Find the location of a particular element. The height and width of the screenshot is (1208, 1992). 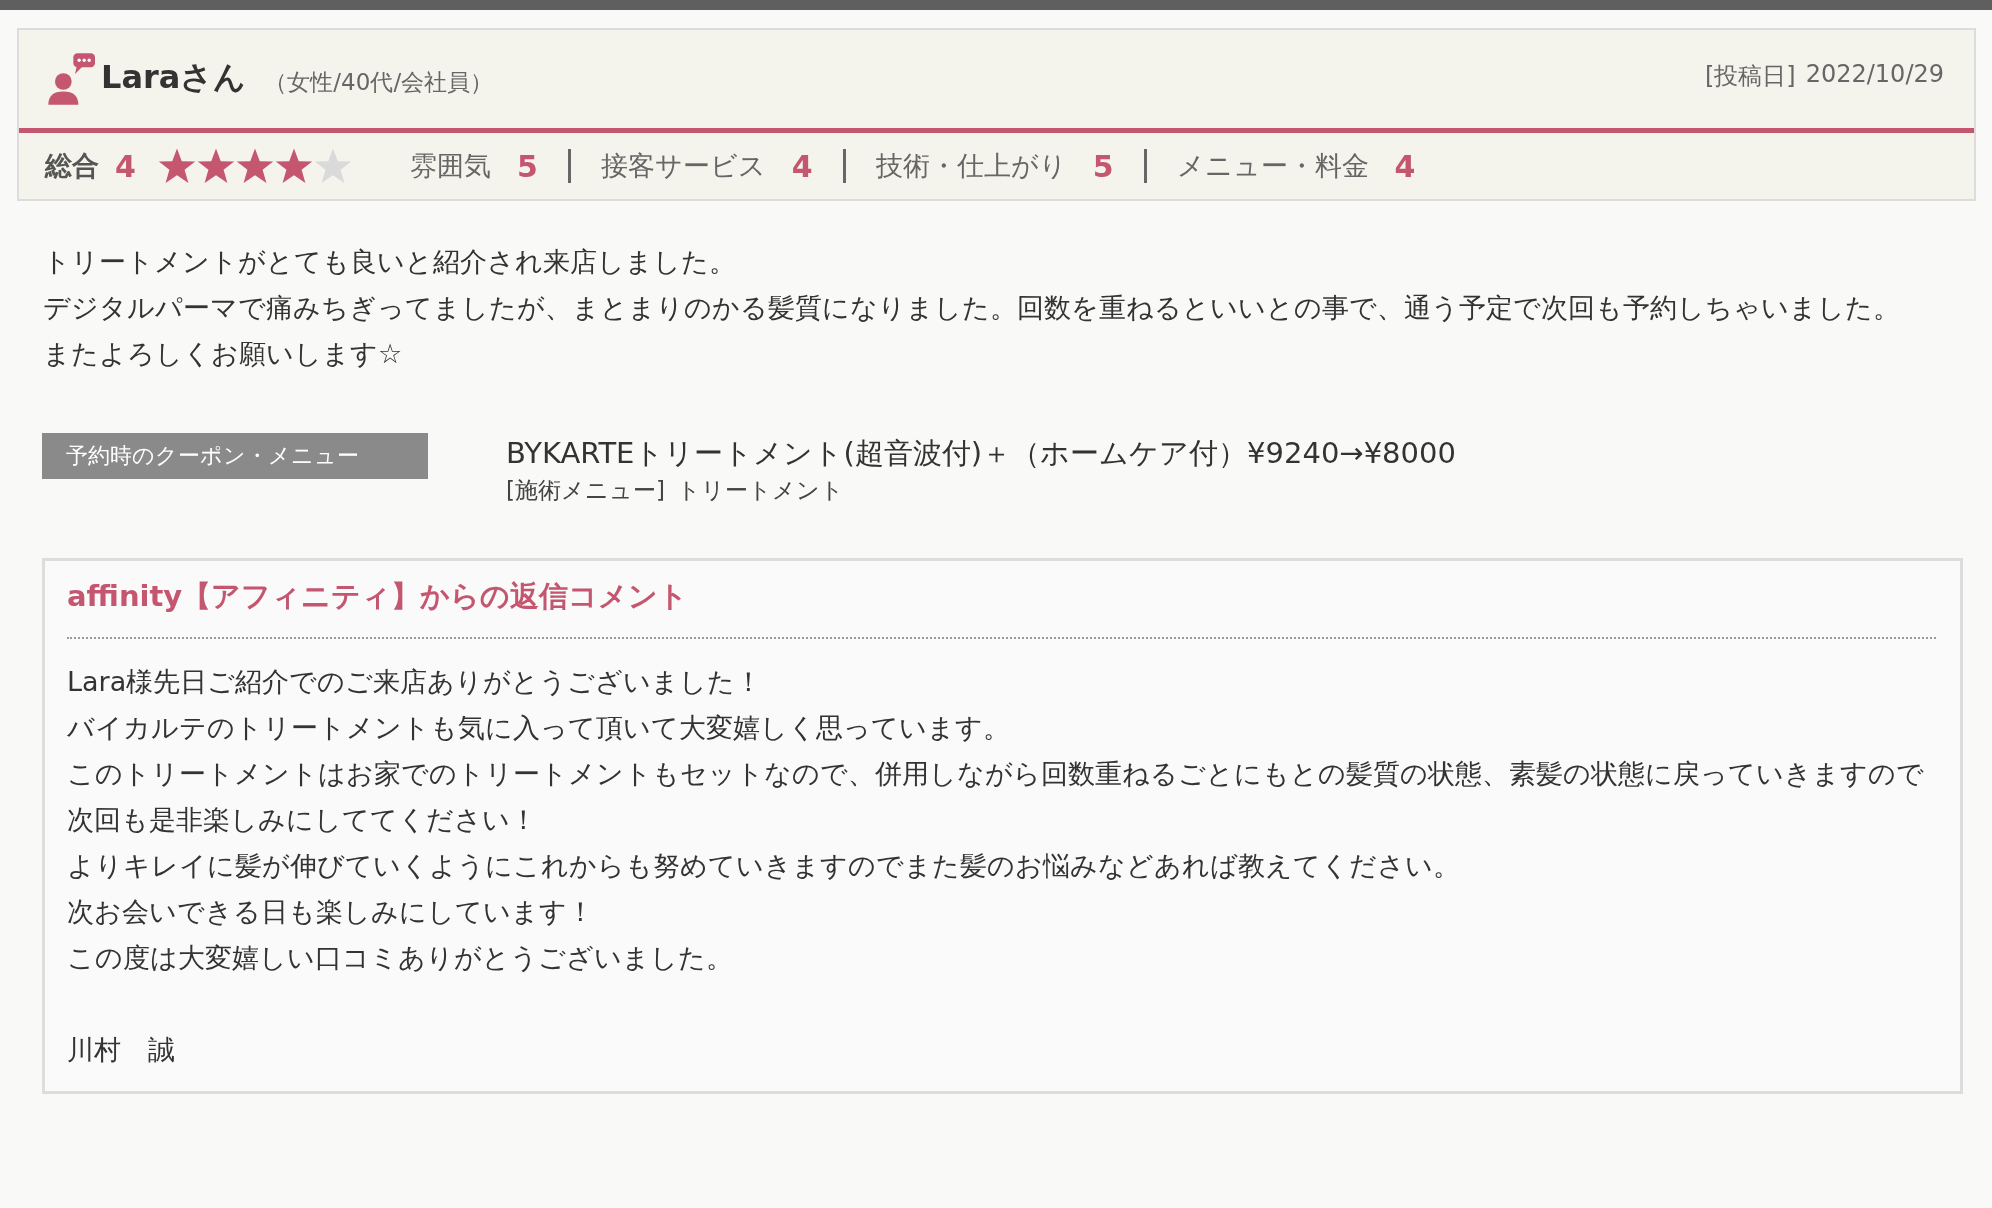

coupon-label: 予約時のクーポン・メニュー is located at coordinates (235, 456).